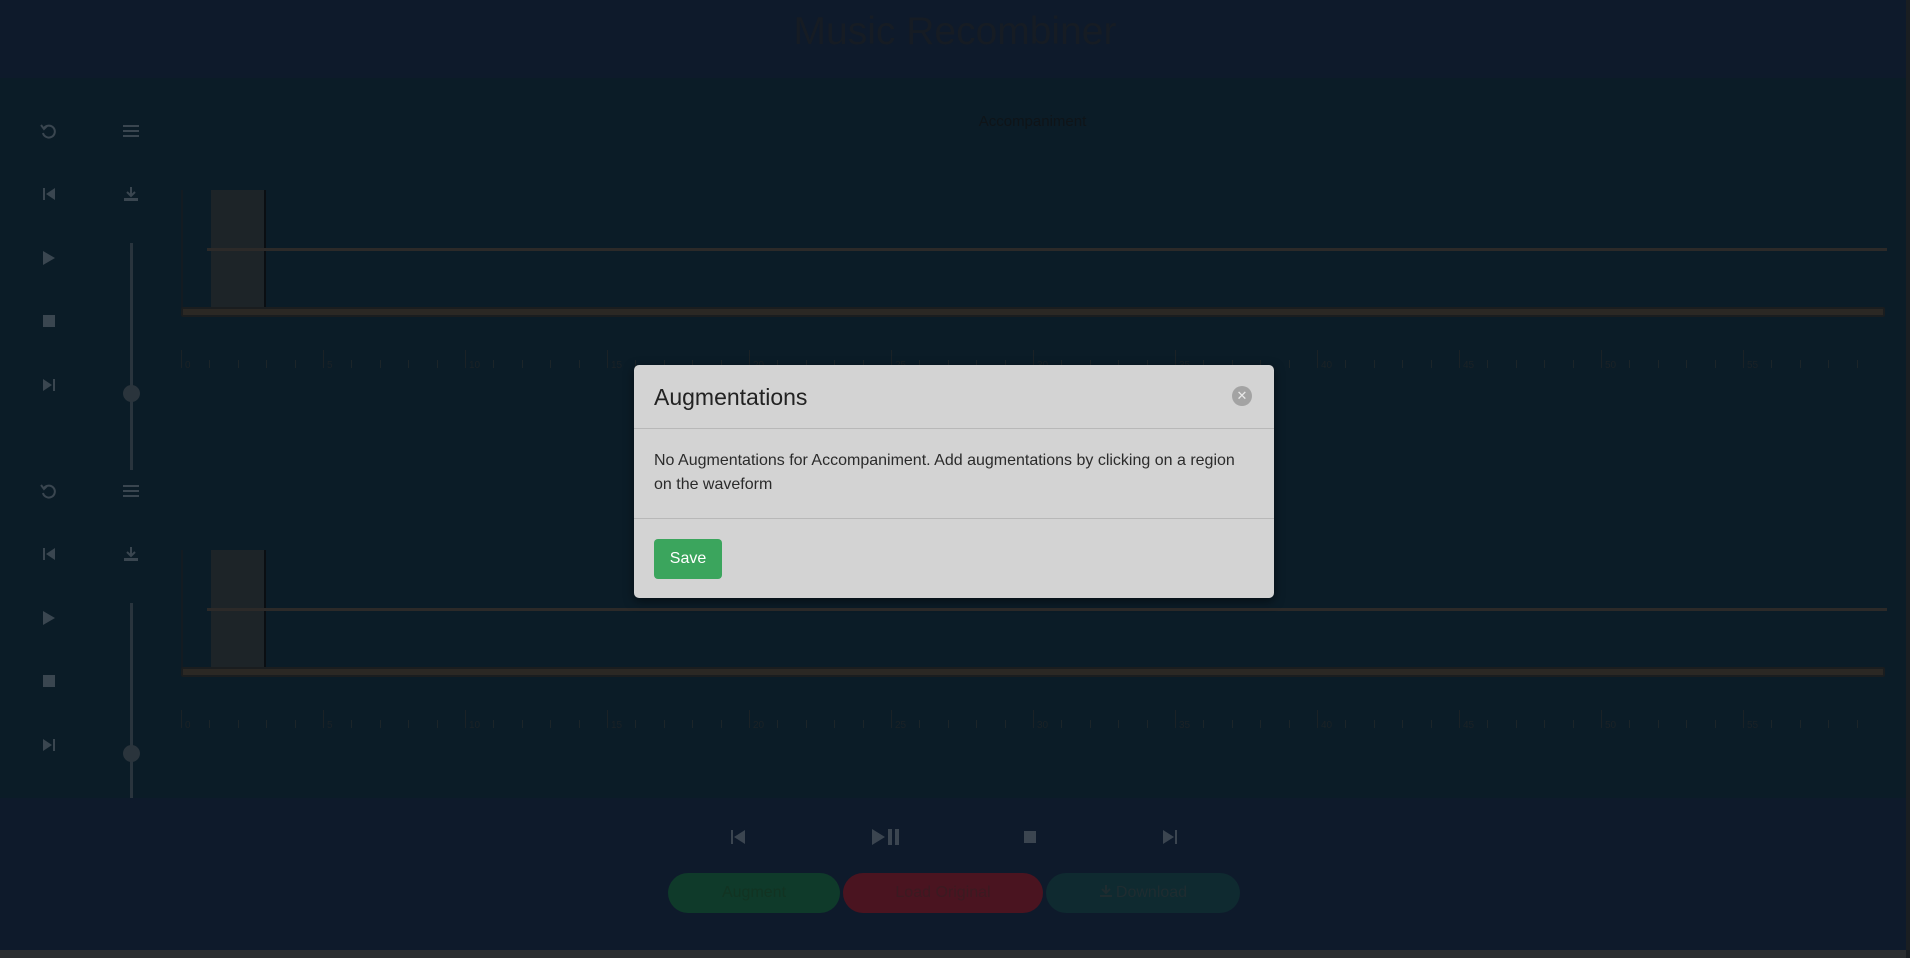 This screenshot has height=958, width=1910. I want to click on save-button: Save, so click(688, 559).